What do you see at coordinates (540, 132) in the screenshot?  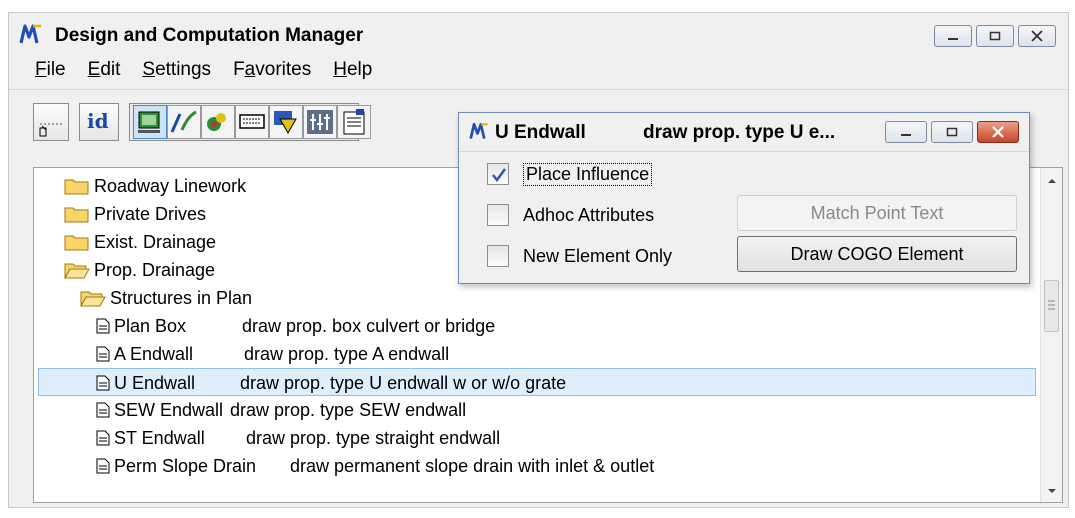 I see `dialog-title: U Endwall` at bounding box center [540, 132].